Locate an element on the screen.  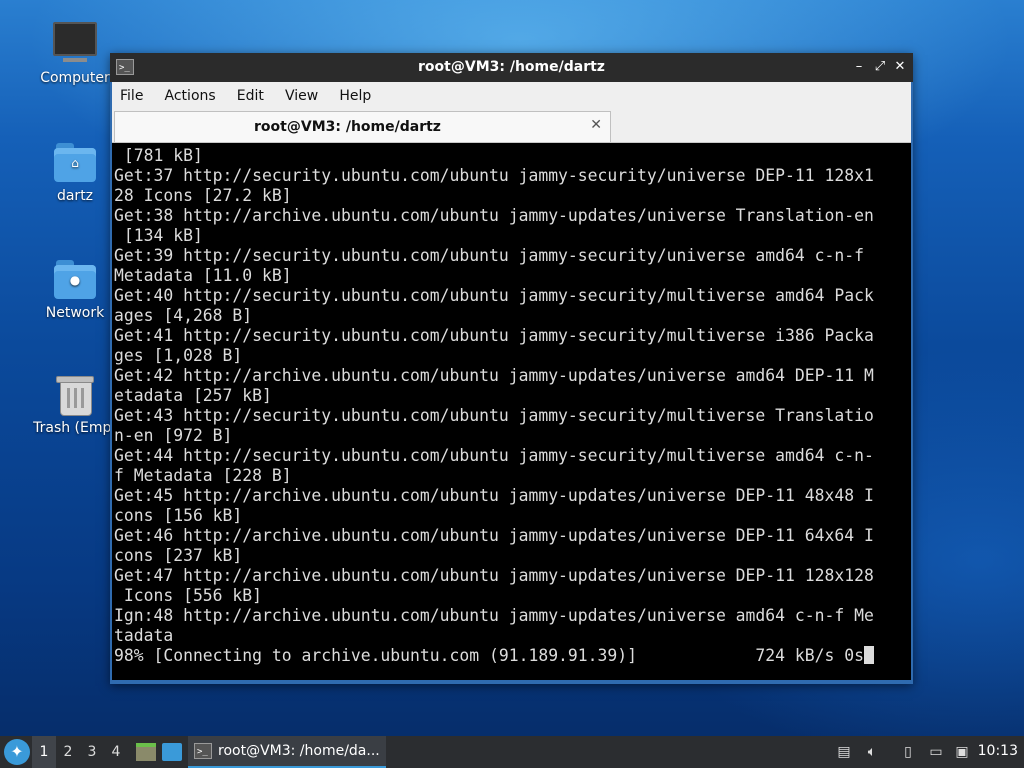
desktop-icon-label: dartz is located at coordinates (75, 196).